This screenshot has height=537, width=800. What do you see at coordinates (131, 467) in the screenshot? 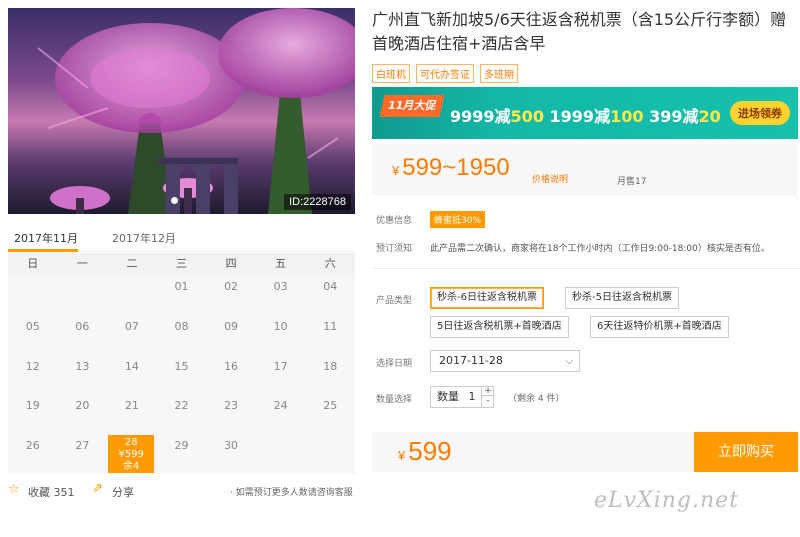
I see `selected-day-stock: 余4` at bounding box center [131, 467].